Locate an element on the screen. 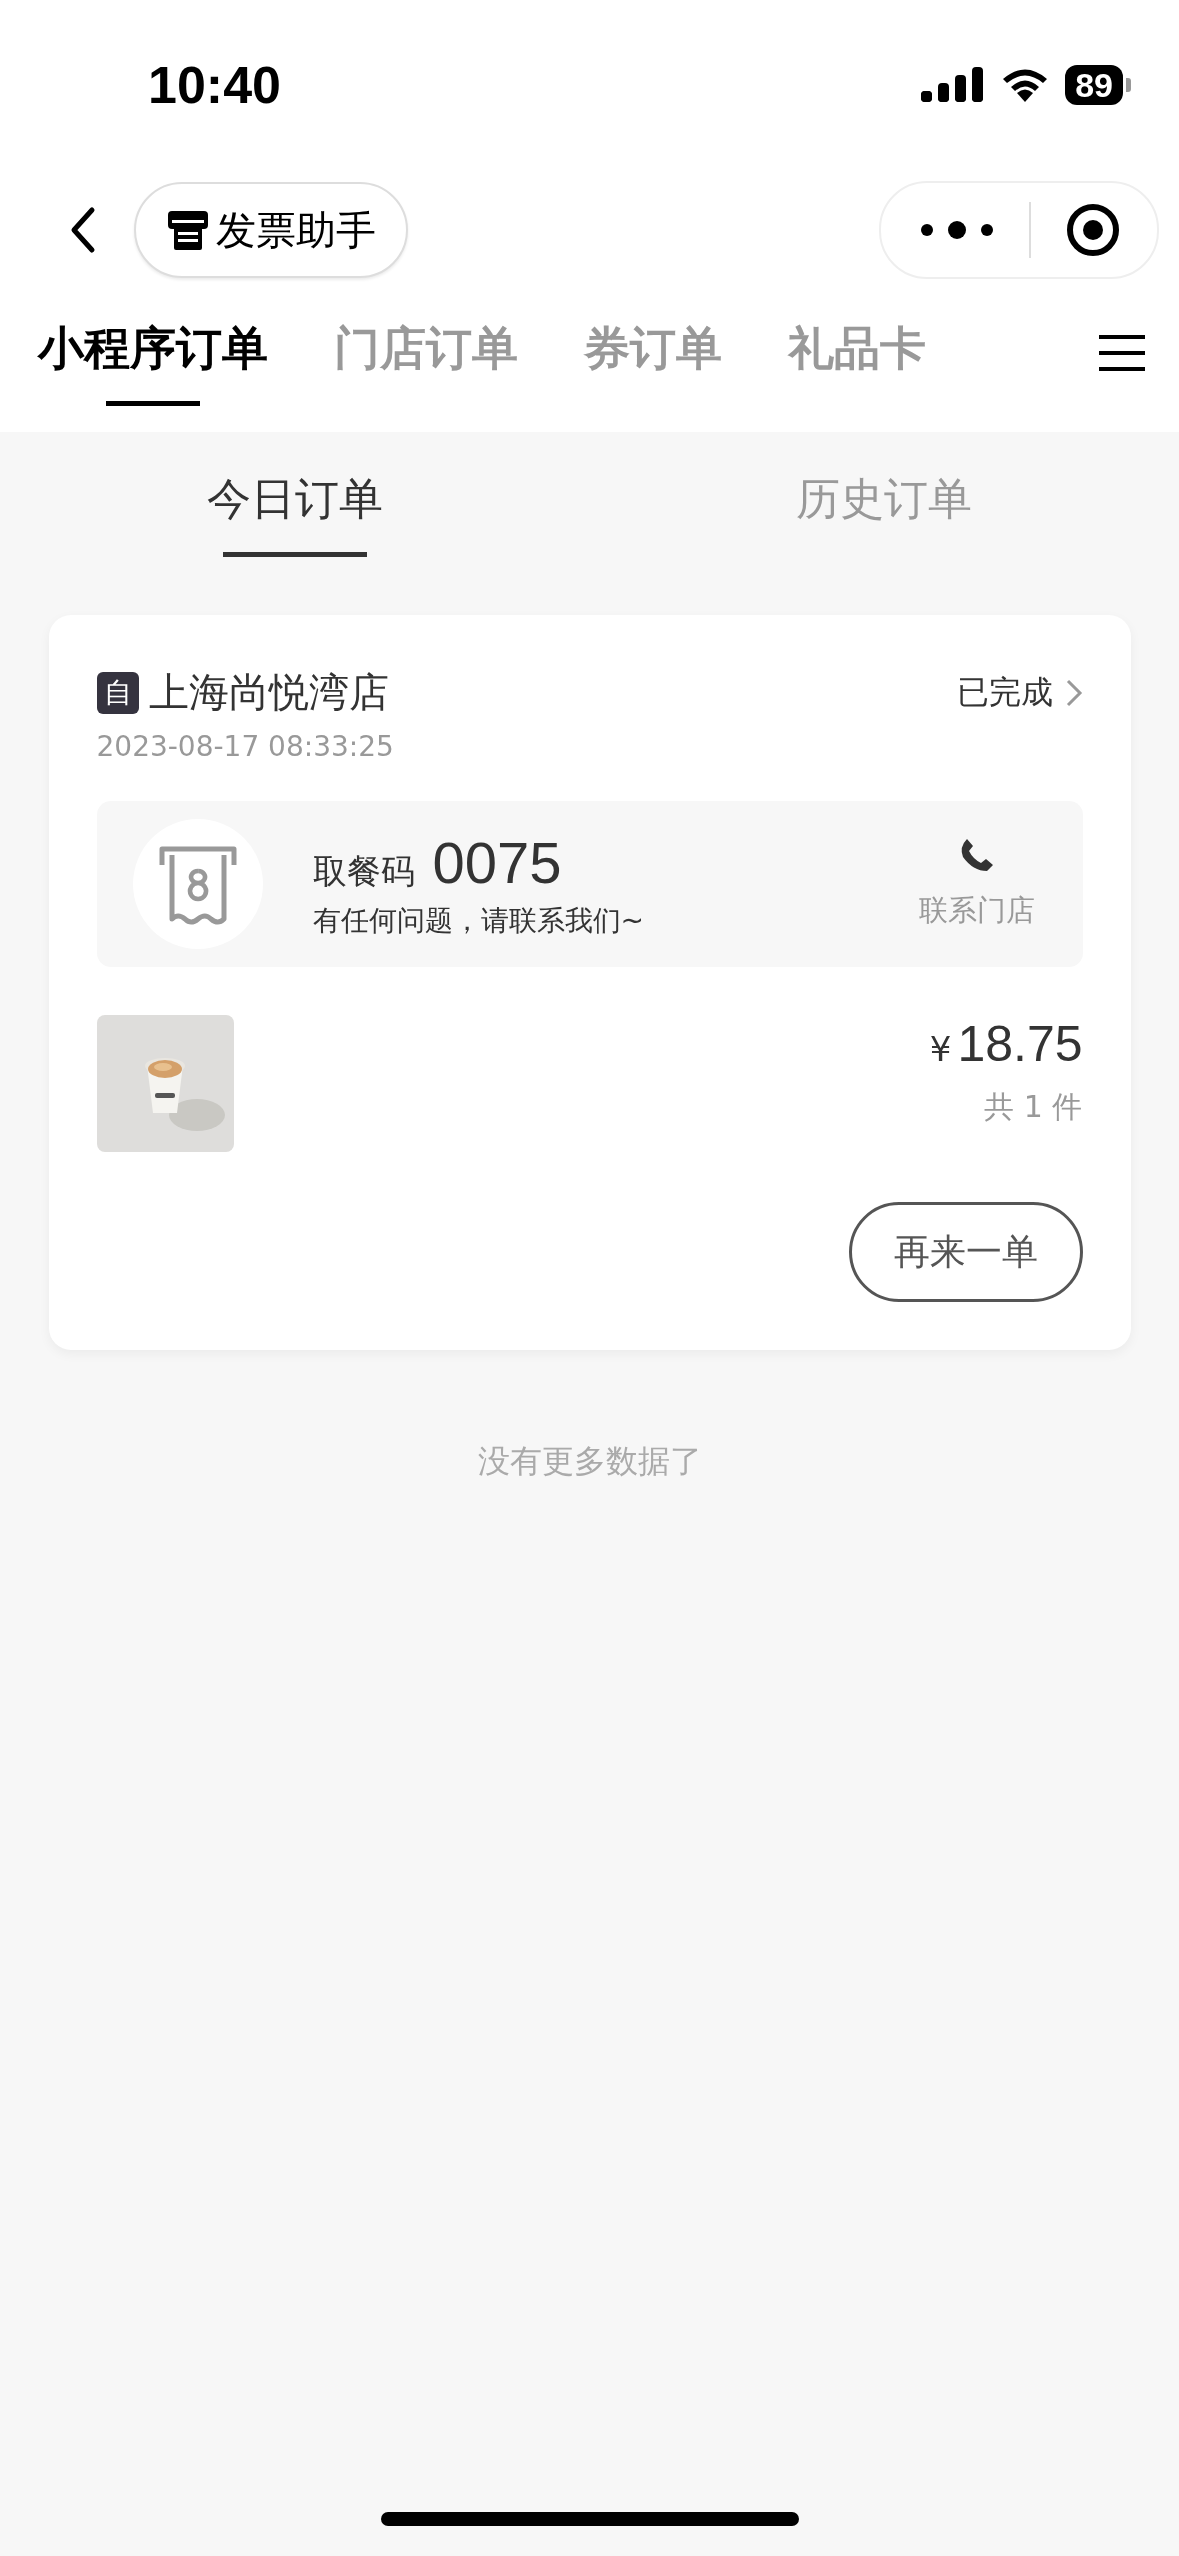  more-icon is located at coordinates (957, 230).